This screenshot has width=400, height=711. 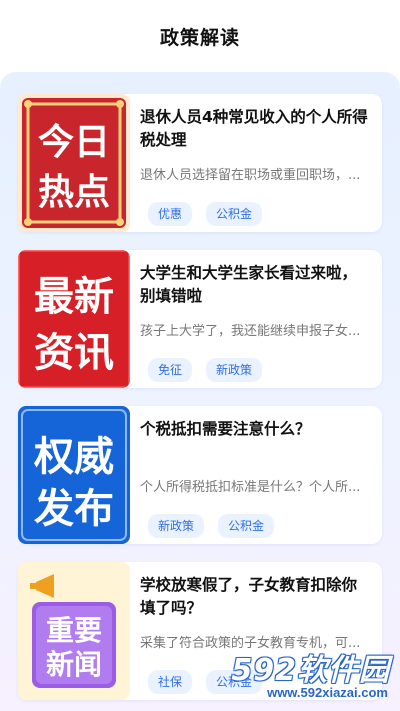 I want to click on tag-list: 优惠 公积金, so click(x=205, y=214).